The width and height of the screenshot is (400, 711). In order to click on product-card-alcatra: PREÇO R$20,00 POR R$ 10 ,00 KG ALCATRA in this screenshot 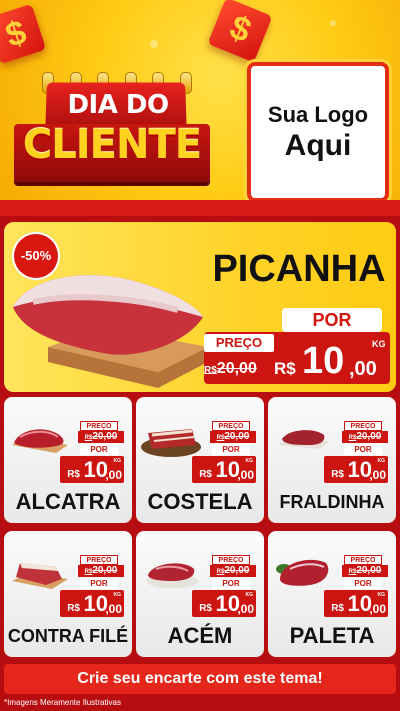, I will do `click(68, 460)`.